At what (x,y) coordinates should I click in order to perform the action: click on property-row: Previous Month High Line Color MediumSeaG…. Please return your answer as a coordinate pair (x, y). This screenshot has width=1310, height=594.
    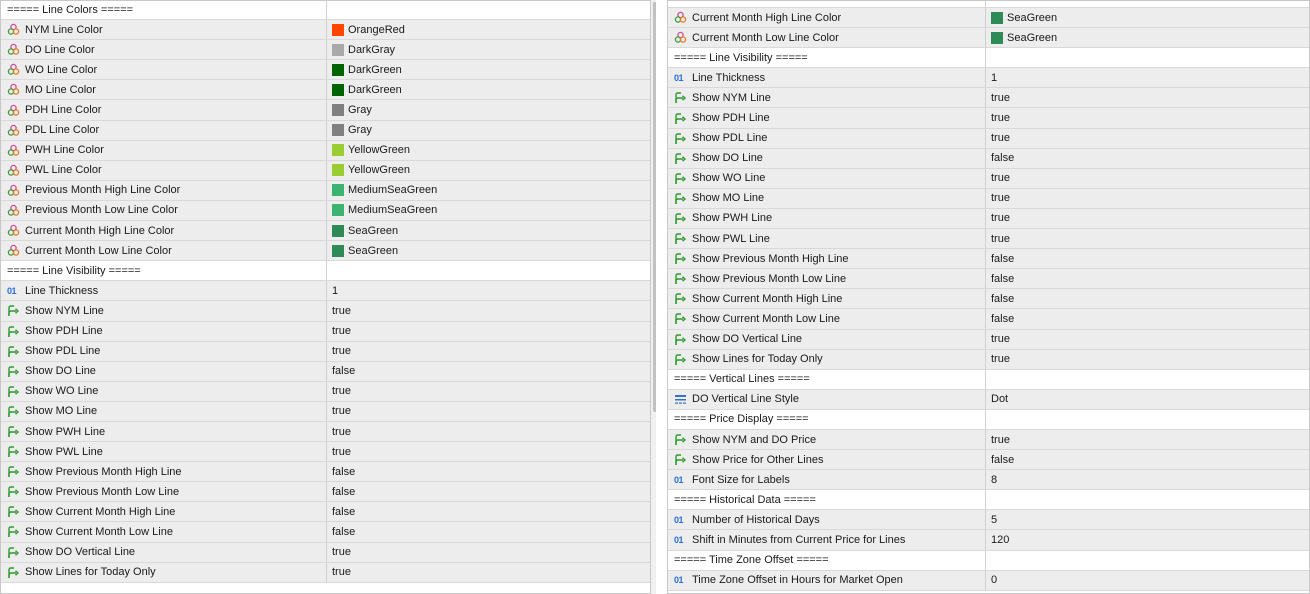
    Looking at the image, I should click on (325, 190).